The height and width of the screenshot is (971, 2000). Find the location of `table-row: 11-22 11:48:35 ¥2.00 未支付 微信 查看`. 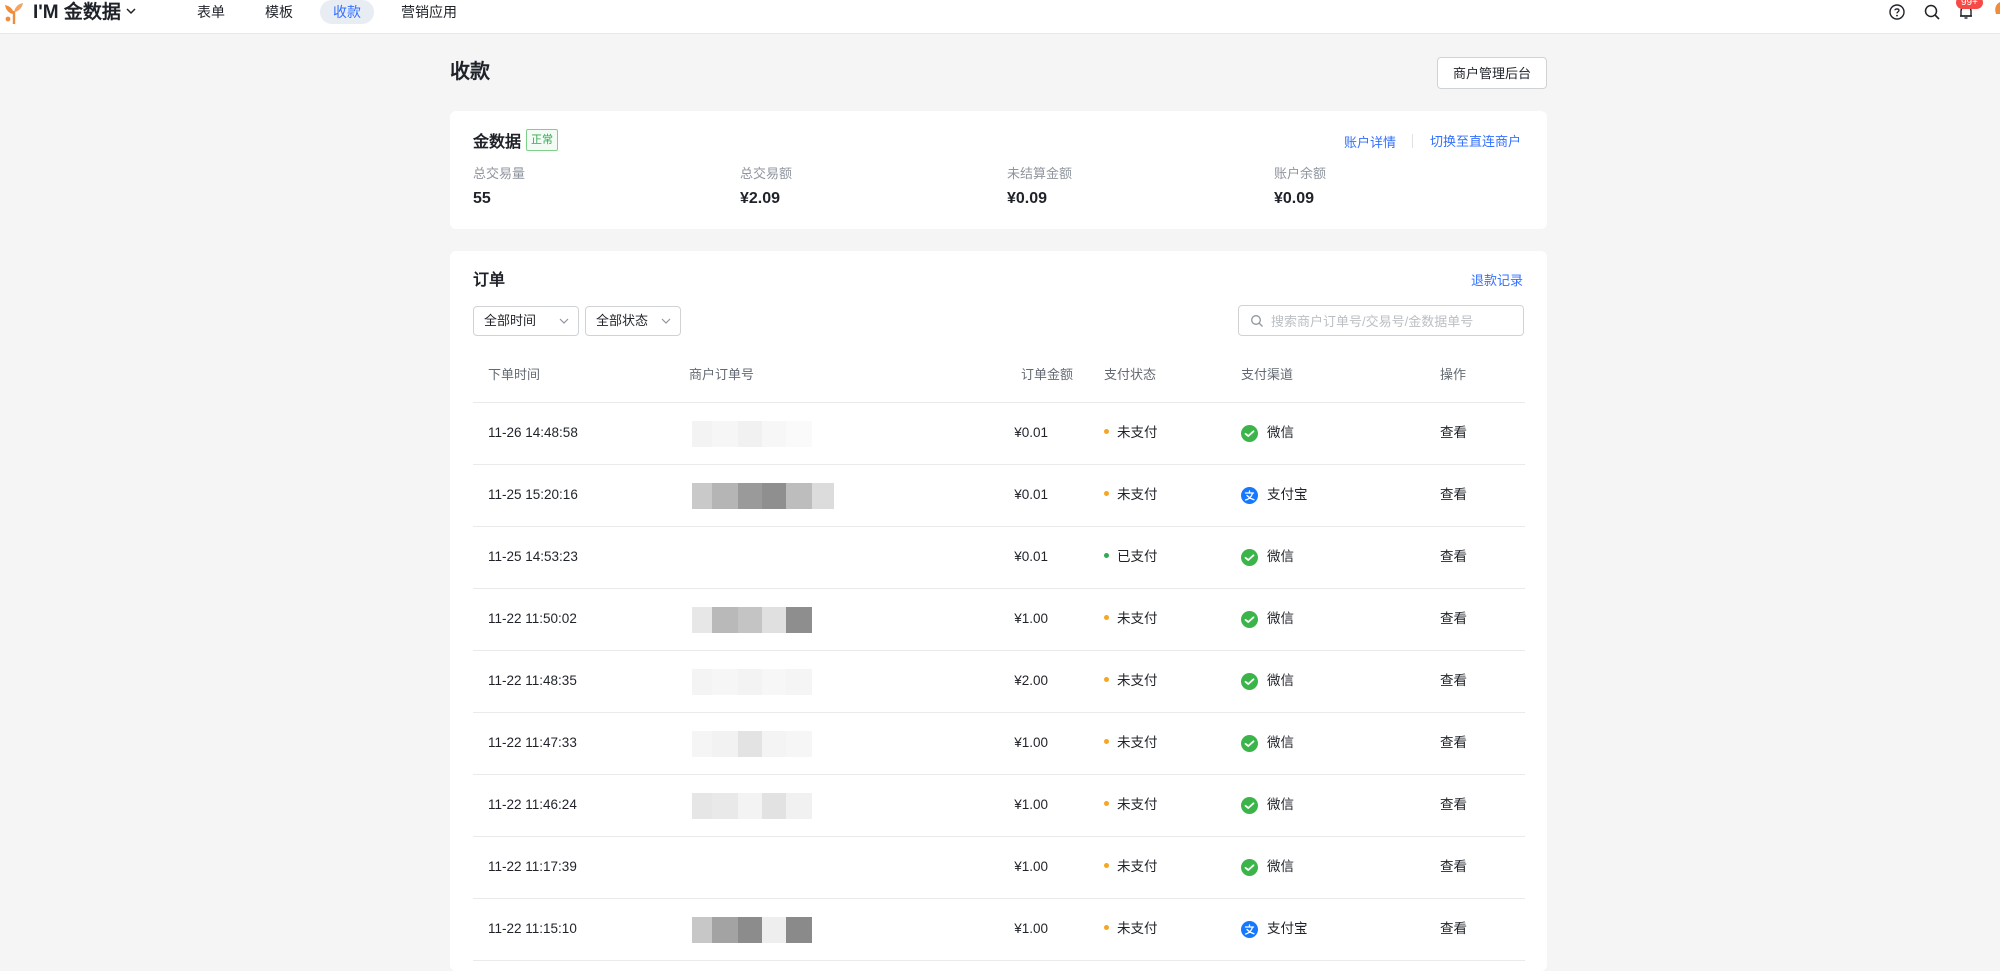

table-row: 11-22 11:48:35 ¥2.00 未支付 微信 查看 is located at coordinates (999, 682).